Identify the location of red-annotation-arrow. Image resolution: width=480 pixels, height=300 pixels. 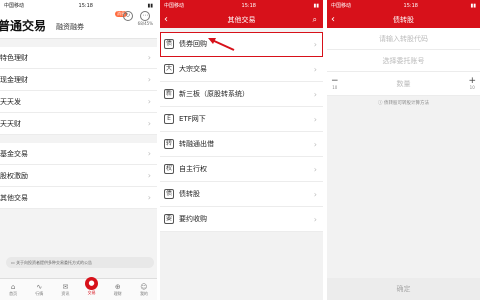
(221, 44).